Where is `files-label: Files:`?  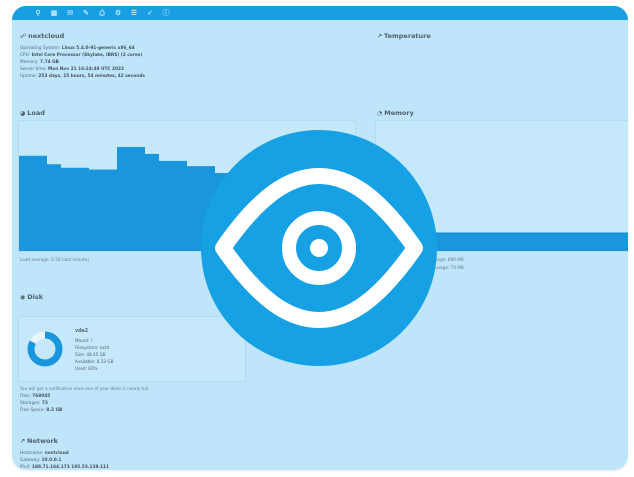
files-label: Files: is located at coordinates (25, 396).